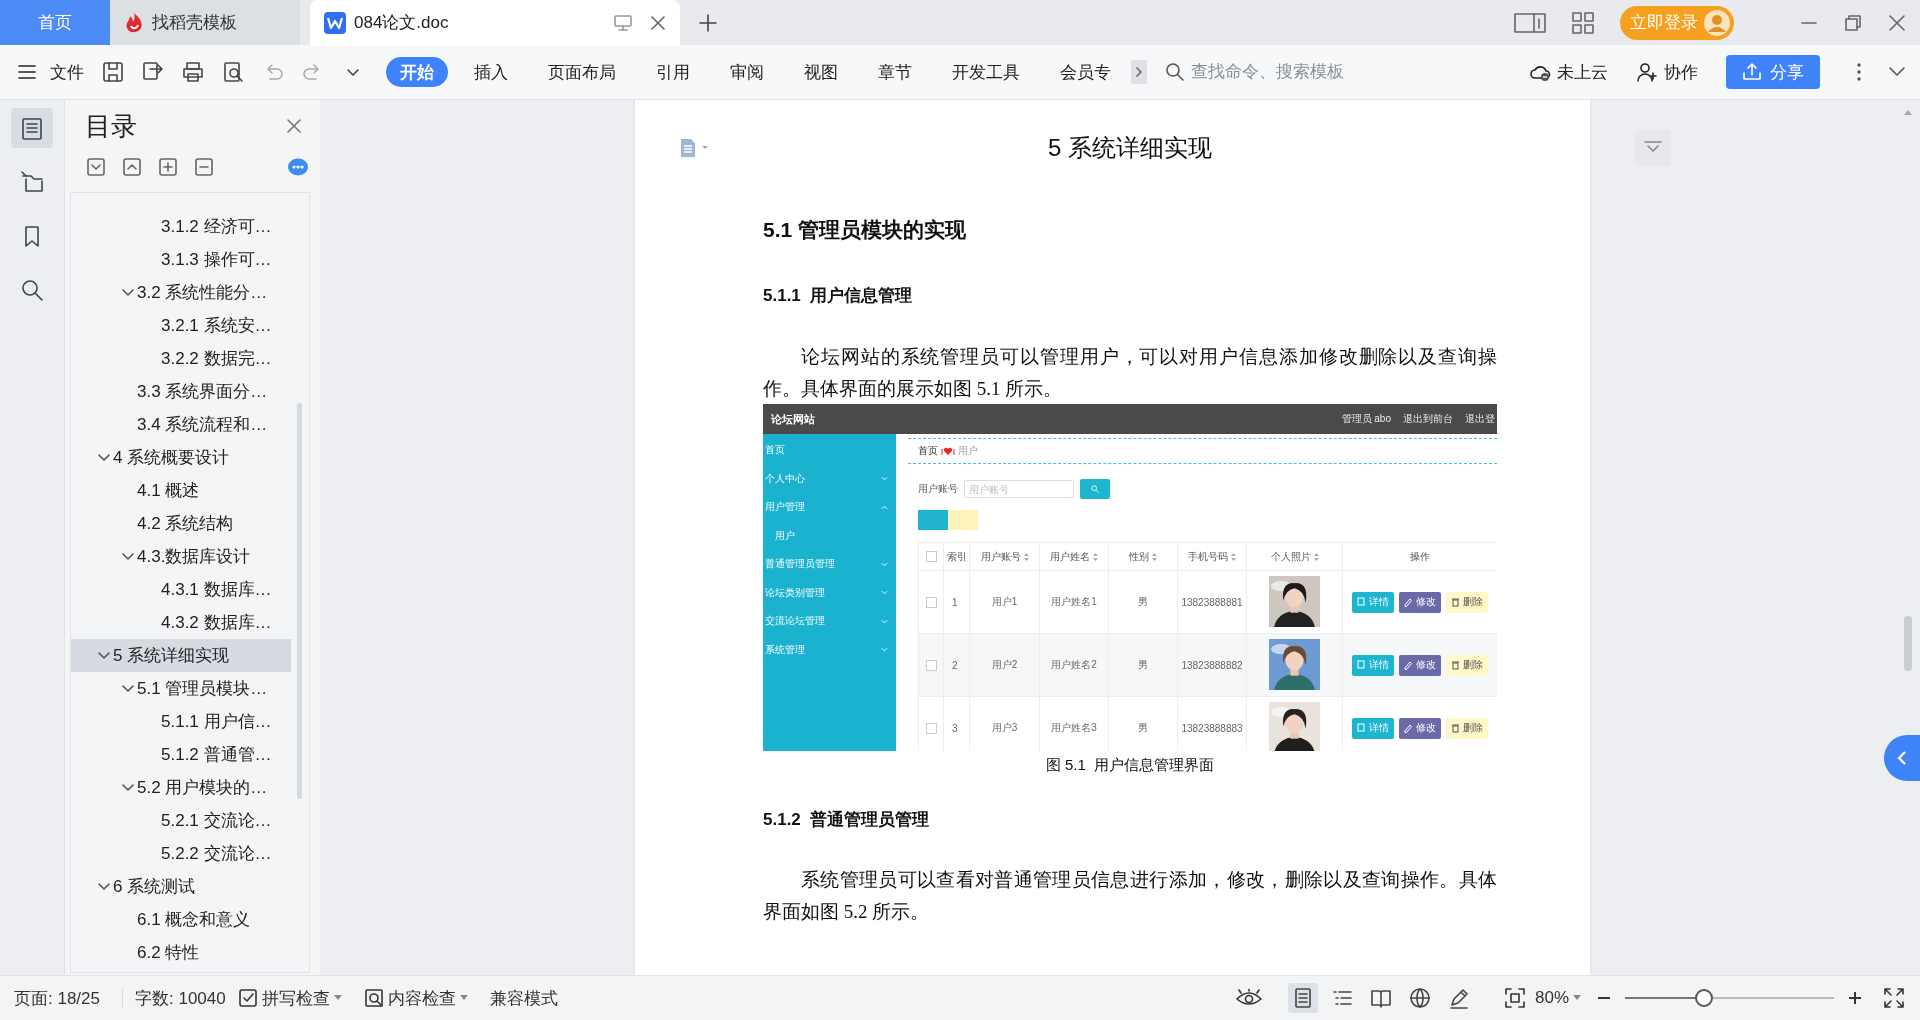 The image size is (1920, 1020). I want to click on content-check-button: 内容检查, so click(415, 998).